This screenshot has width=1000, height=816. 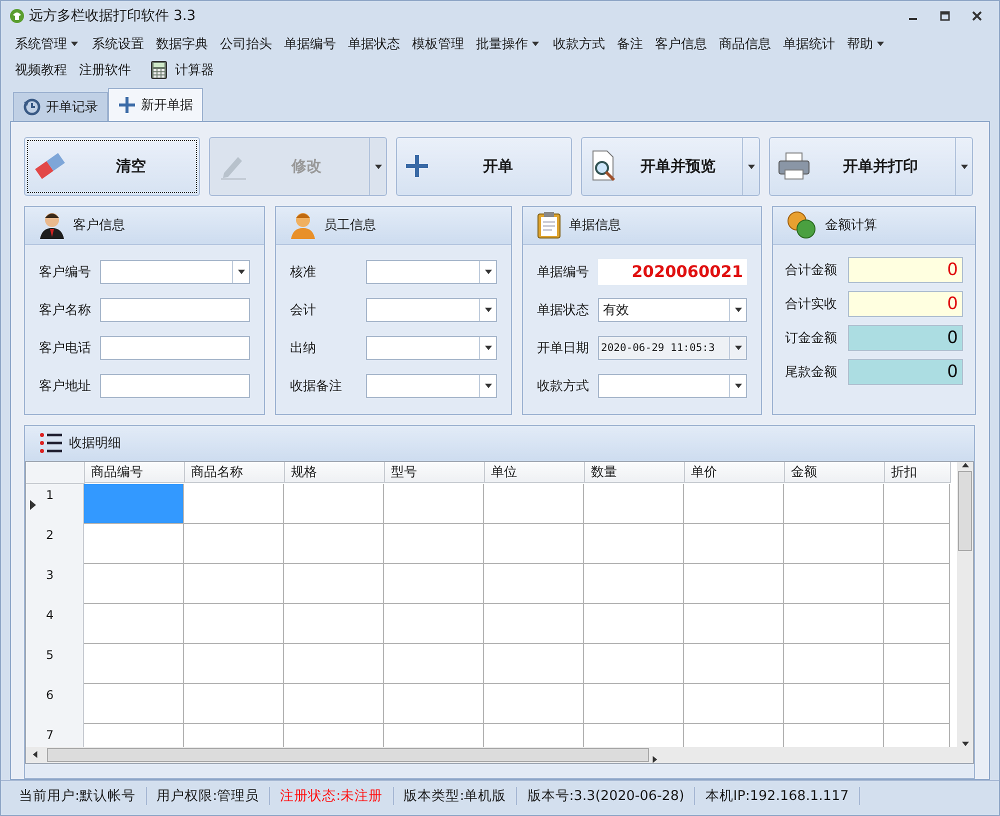 What do you see at coordinates (55, 504) in the screenshot?
I see `row-header: 1` at bounding box center [55, 504].